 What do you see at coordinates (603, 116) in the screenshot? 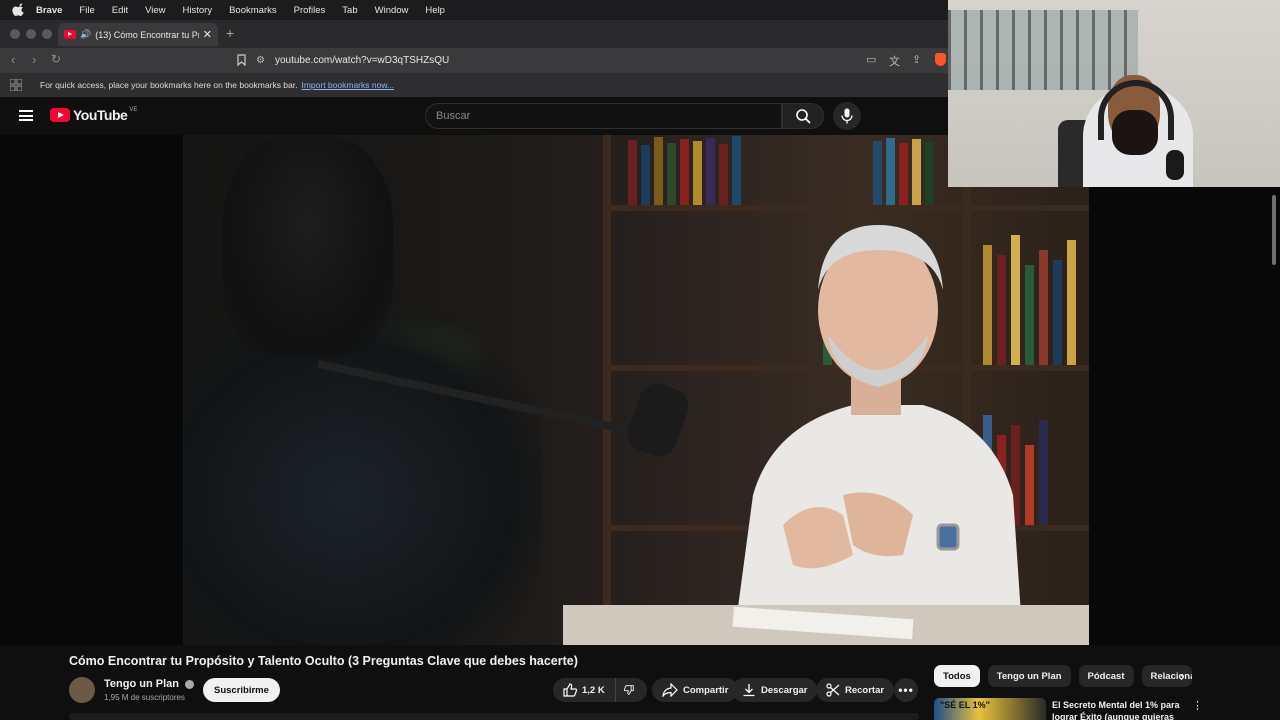
I see `search-input: Buscar` at bounding box center [603, 116].